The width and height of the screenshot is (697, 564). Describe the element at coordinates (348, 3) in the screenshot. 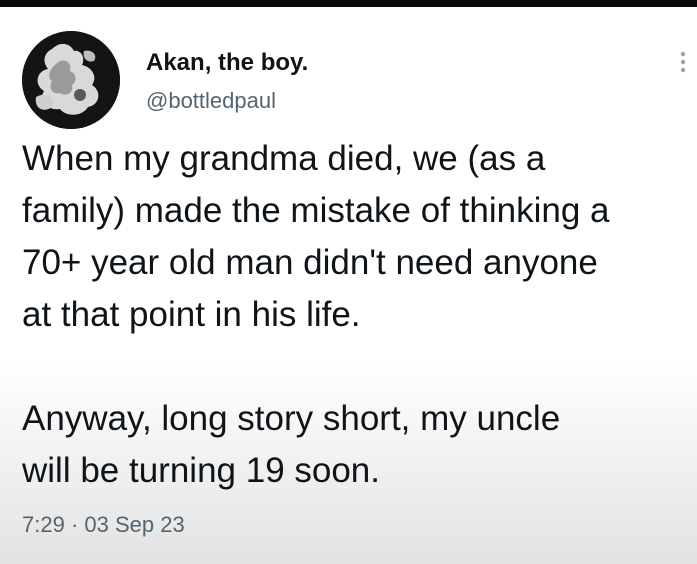

I see `top-border` at that location.